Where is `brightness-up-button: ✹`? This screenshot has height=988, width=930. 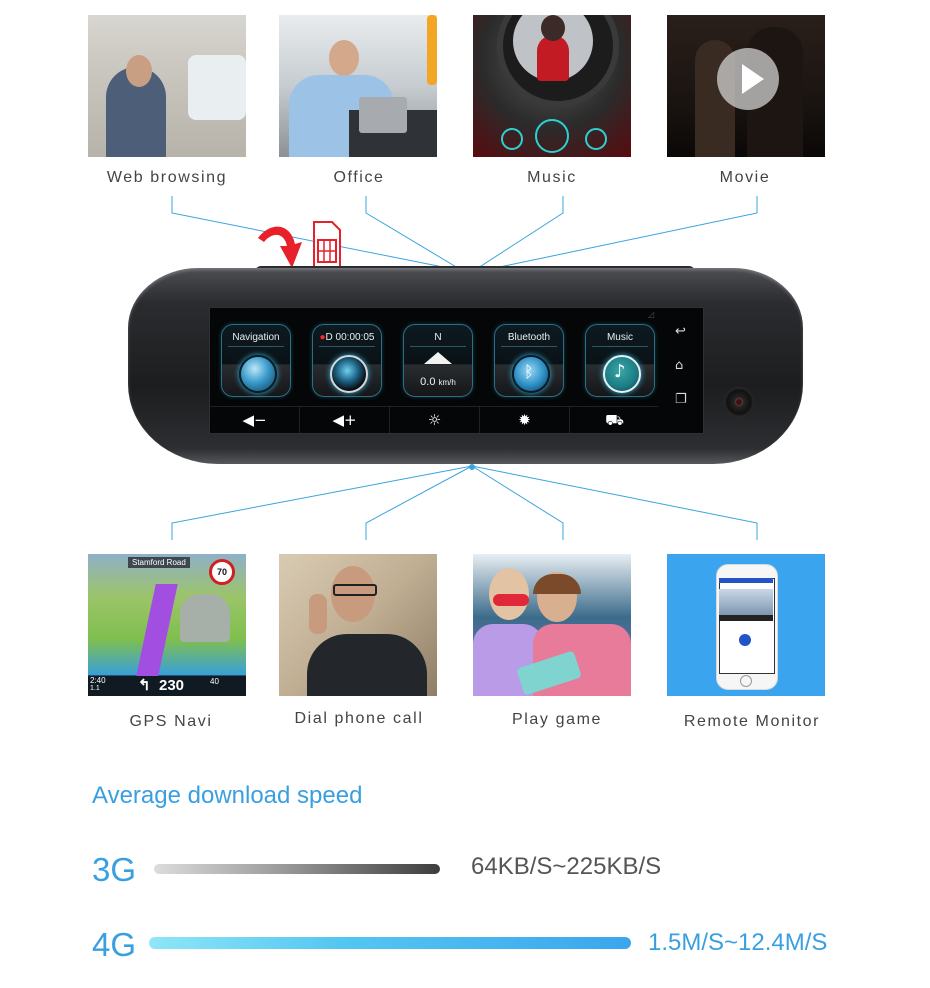
brightness-up-button: ✹ is located at coordinates (525, 420).